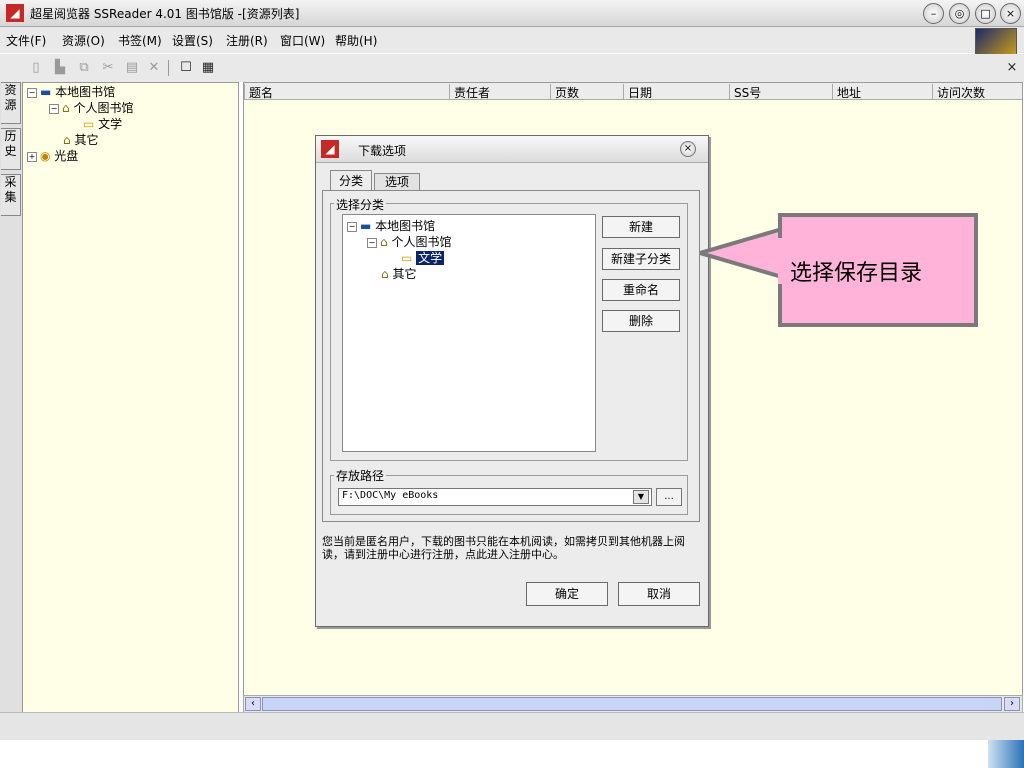 This screenshot has width=1024, height=768. What do you see at coordinates (1012, 704) in the screenshot?
I see `scroll-right-icon: ›` at bounding box center [1012, 704].